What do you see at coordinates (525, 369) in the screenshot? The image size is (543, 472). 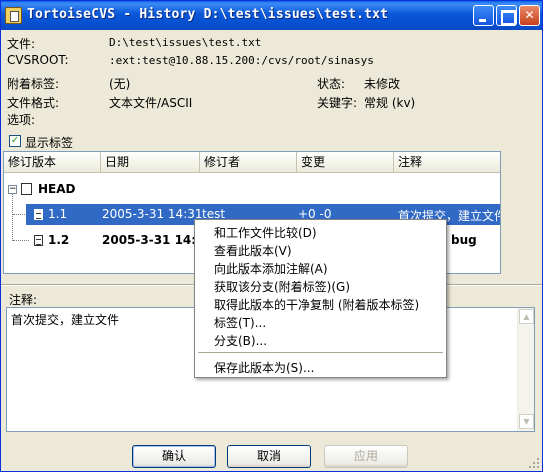 I see `comment-scrollbar: ▲ ▼` at bounding box center [525, 369].